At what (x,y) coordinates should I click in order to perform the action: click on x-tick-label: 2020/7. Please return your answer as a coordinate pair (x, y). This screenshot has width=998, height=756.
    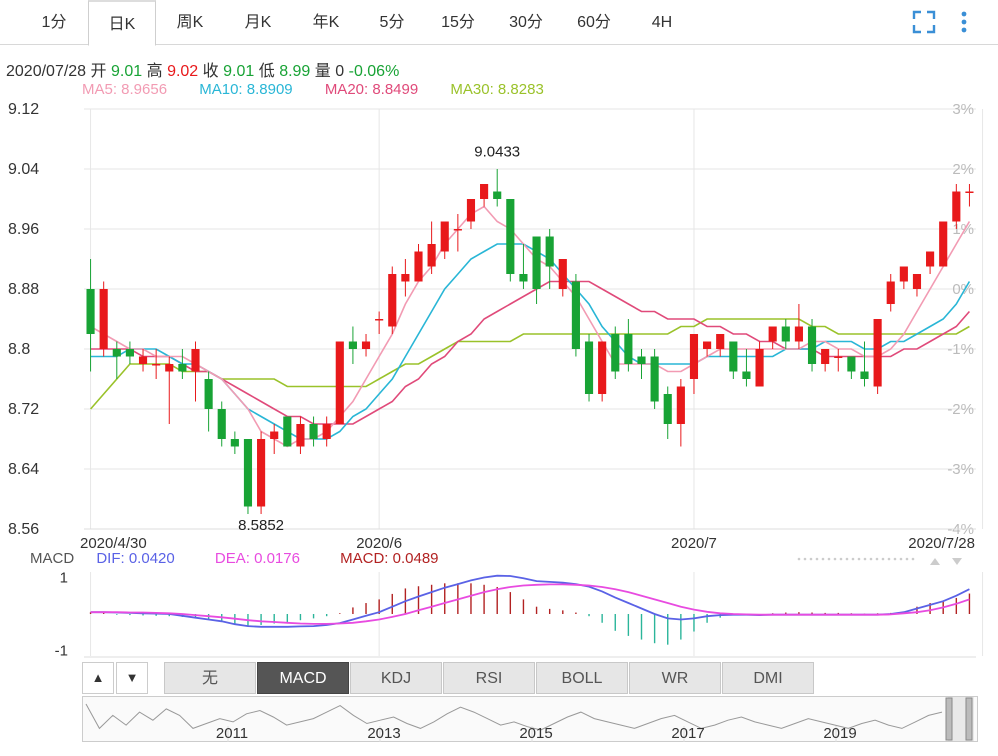
    Looking at the image, I should click on (694, 542).